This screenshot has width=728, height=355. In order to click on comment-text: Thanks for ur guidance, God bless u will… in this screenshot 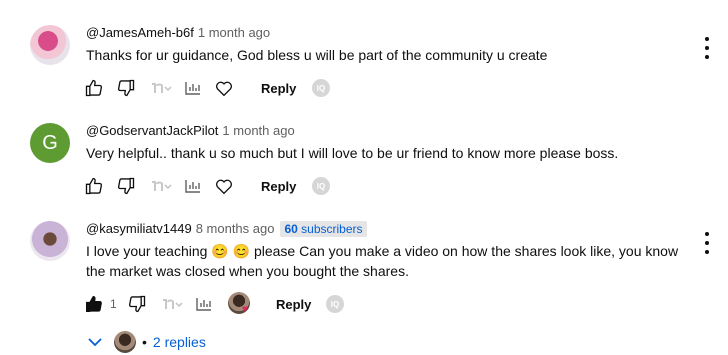, I will do `click(317, 55)`.